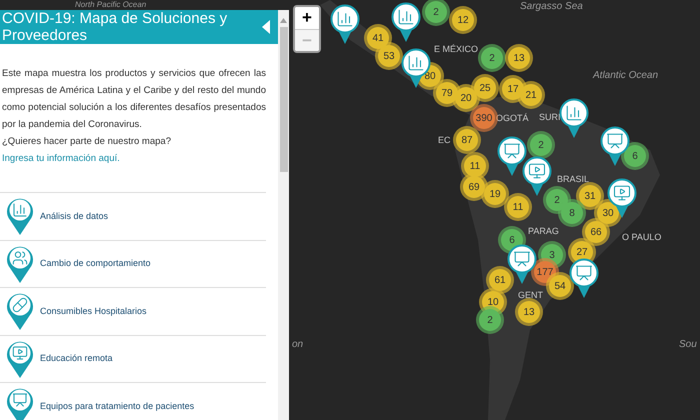 The width and height of the screenshot is (700, 420). I want to click on panel-title: COVID-19: Mapa de Soluciones y Proveedores, so click(115, 27).